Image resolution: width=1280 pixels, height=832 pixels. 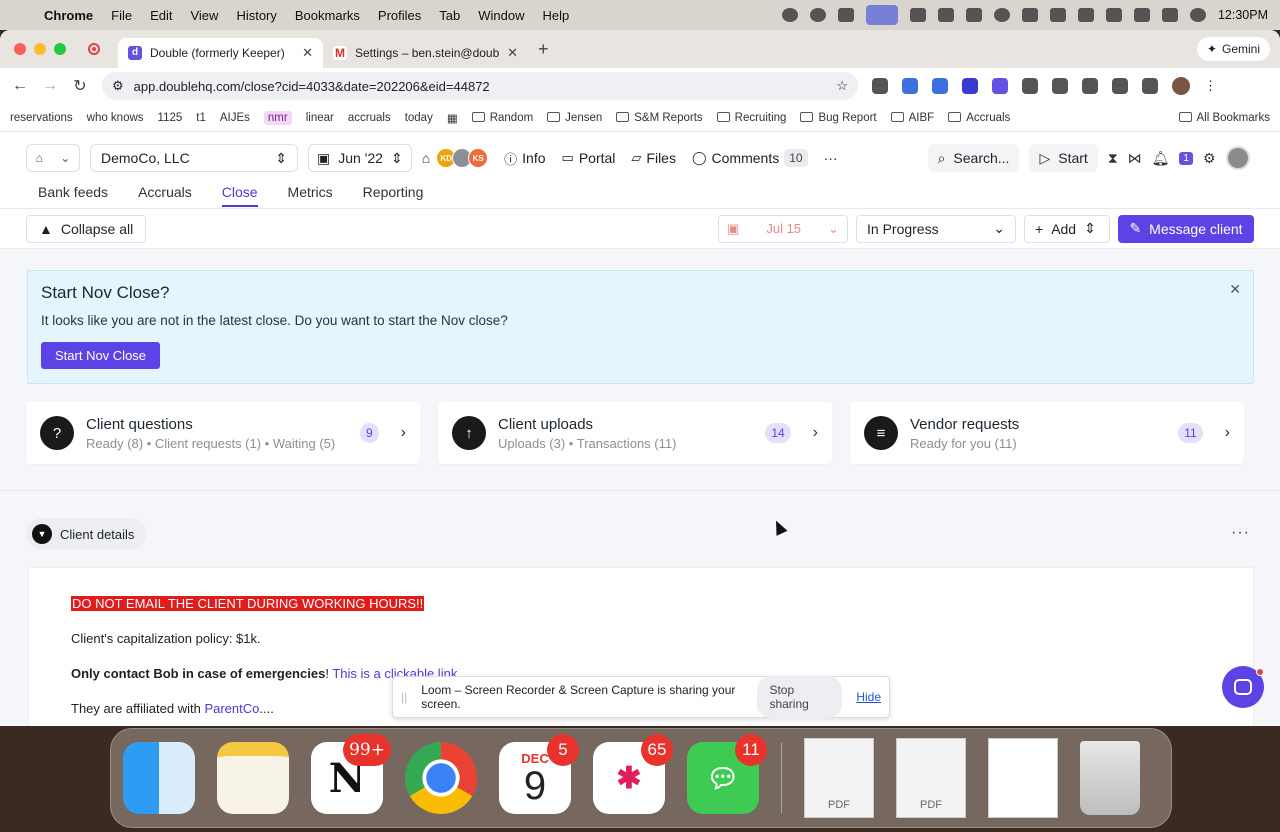 I want to click on menu-view: View, so click(x=204, y=15).